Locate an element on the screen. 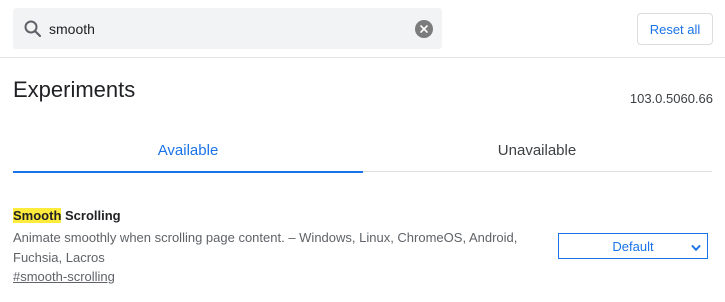 This screenshot has width=725, height=302. tab-bar: Available Unavailable is located at coordinates (362, 150).